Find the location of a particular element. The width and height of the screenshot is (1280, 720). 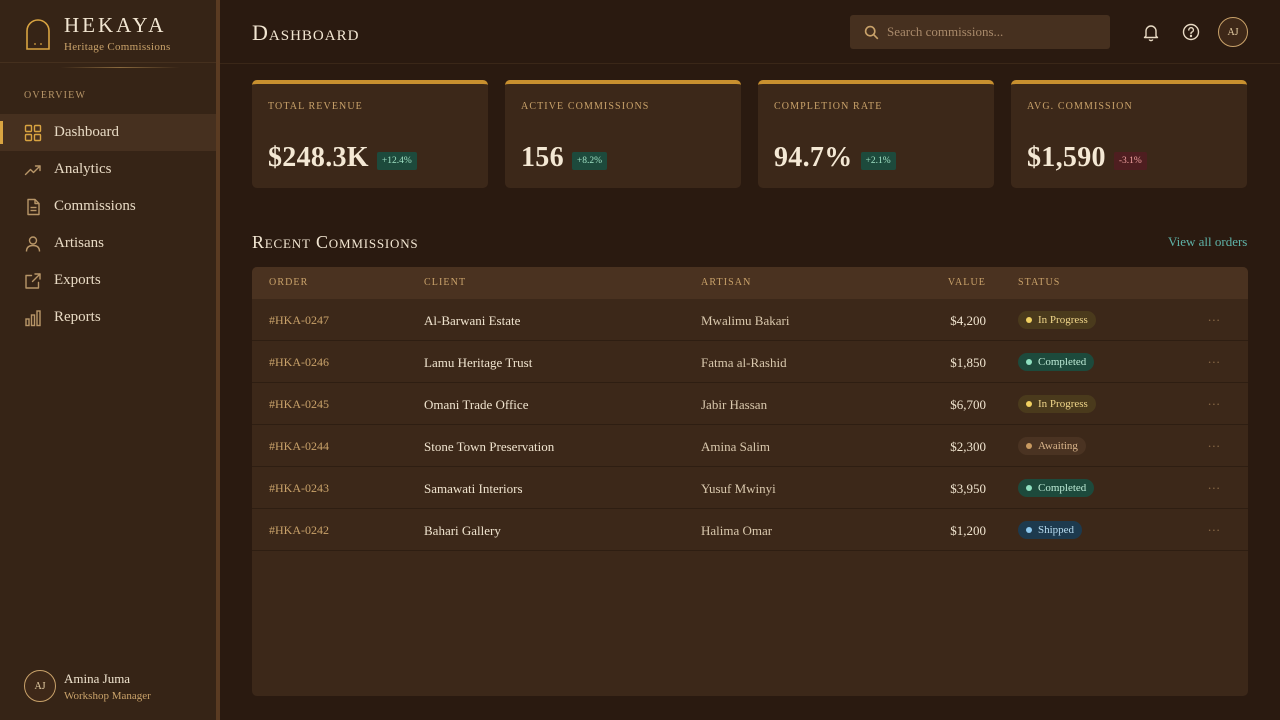

header-avatar: AJ is located at coordinates (1233, 32).